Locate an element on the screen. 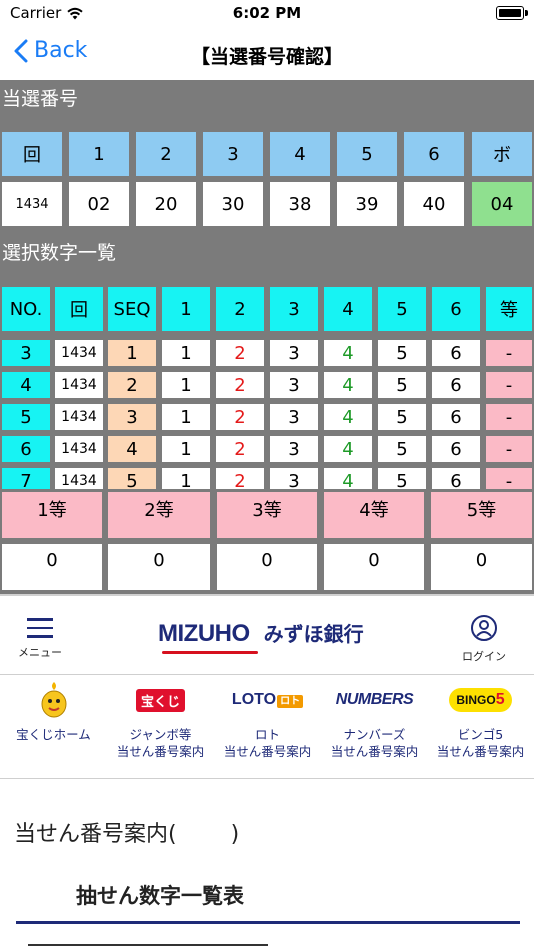 Image resolution: width=534 pixels, height=950 pixels. navigation-bar: Back 【当選番号確認】 is located at coordinates (267, 54).